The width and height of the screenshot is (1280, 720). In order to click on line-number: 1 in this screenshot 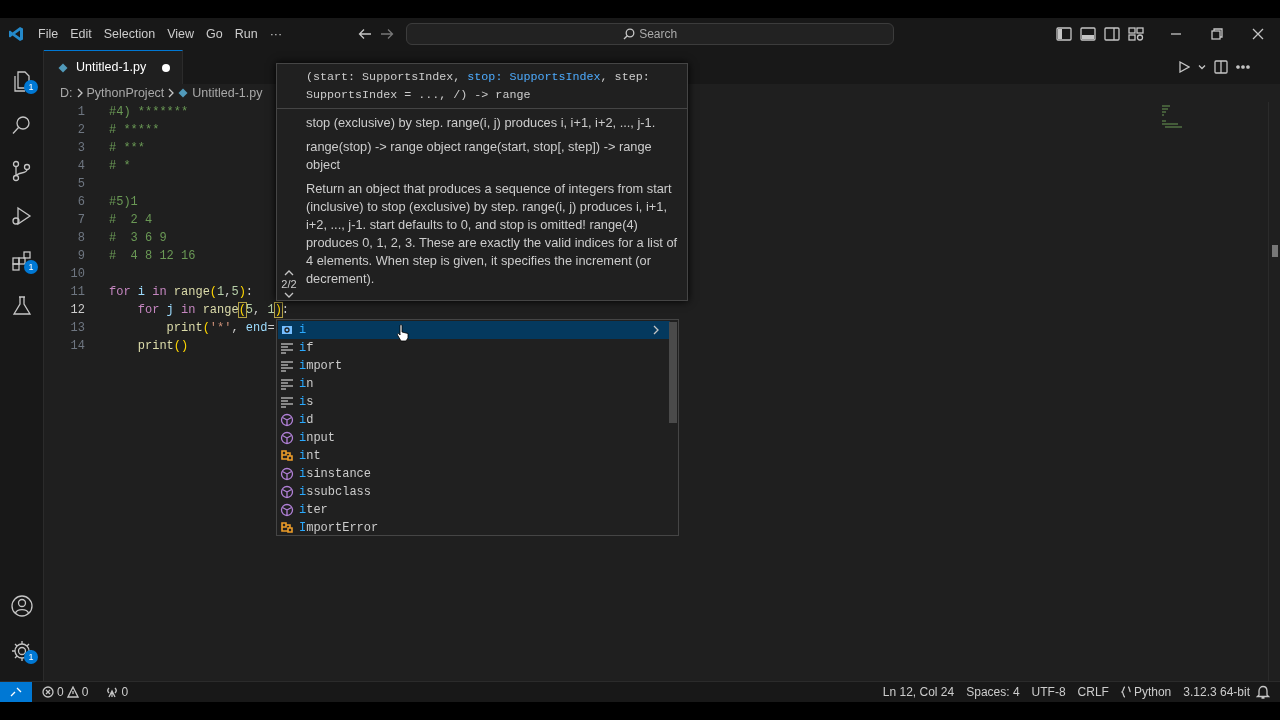, I will do `click(81, 112)`.